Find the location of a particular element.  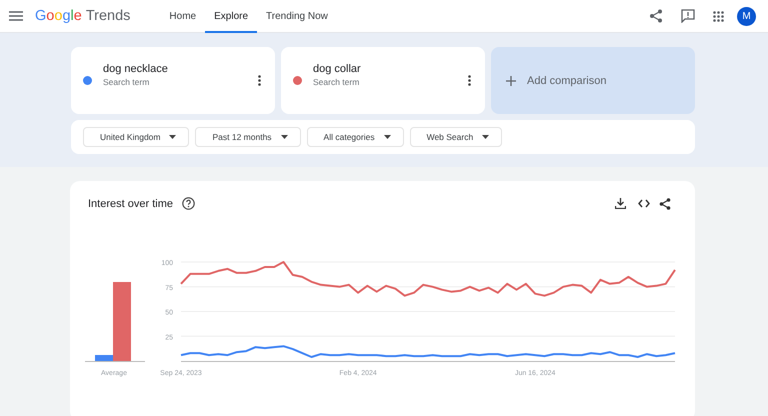

menu-icon is located at coordinates (16, 16).